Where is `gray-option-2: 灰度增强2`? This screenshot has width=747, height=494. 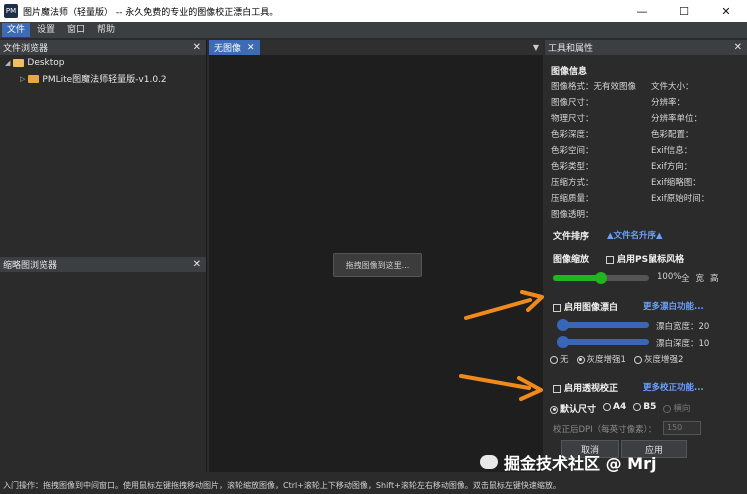 gray-option-2: 灰度增强2 is located at coordinates (658, 359).